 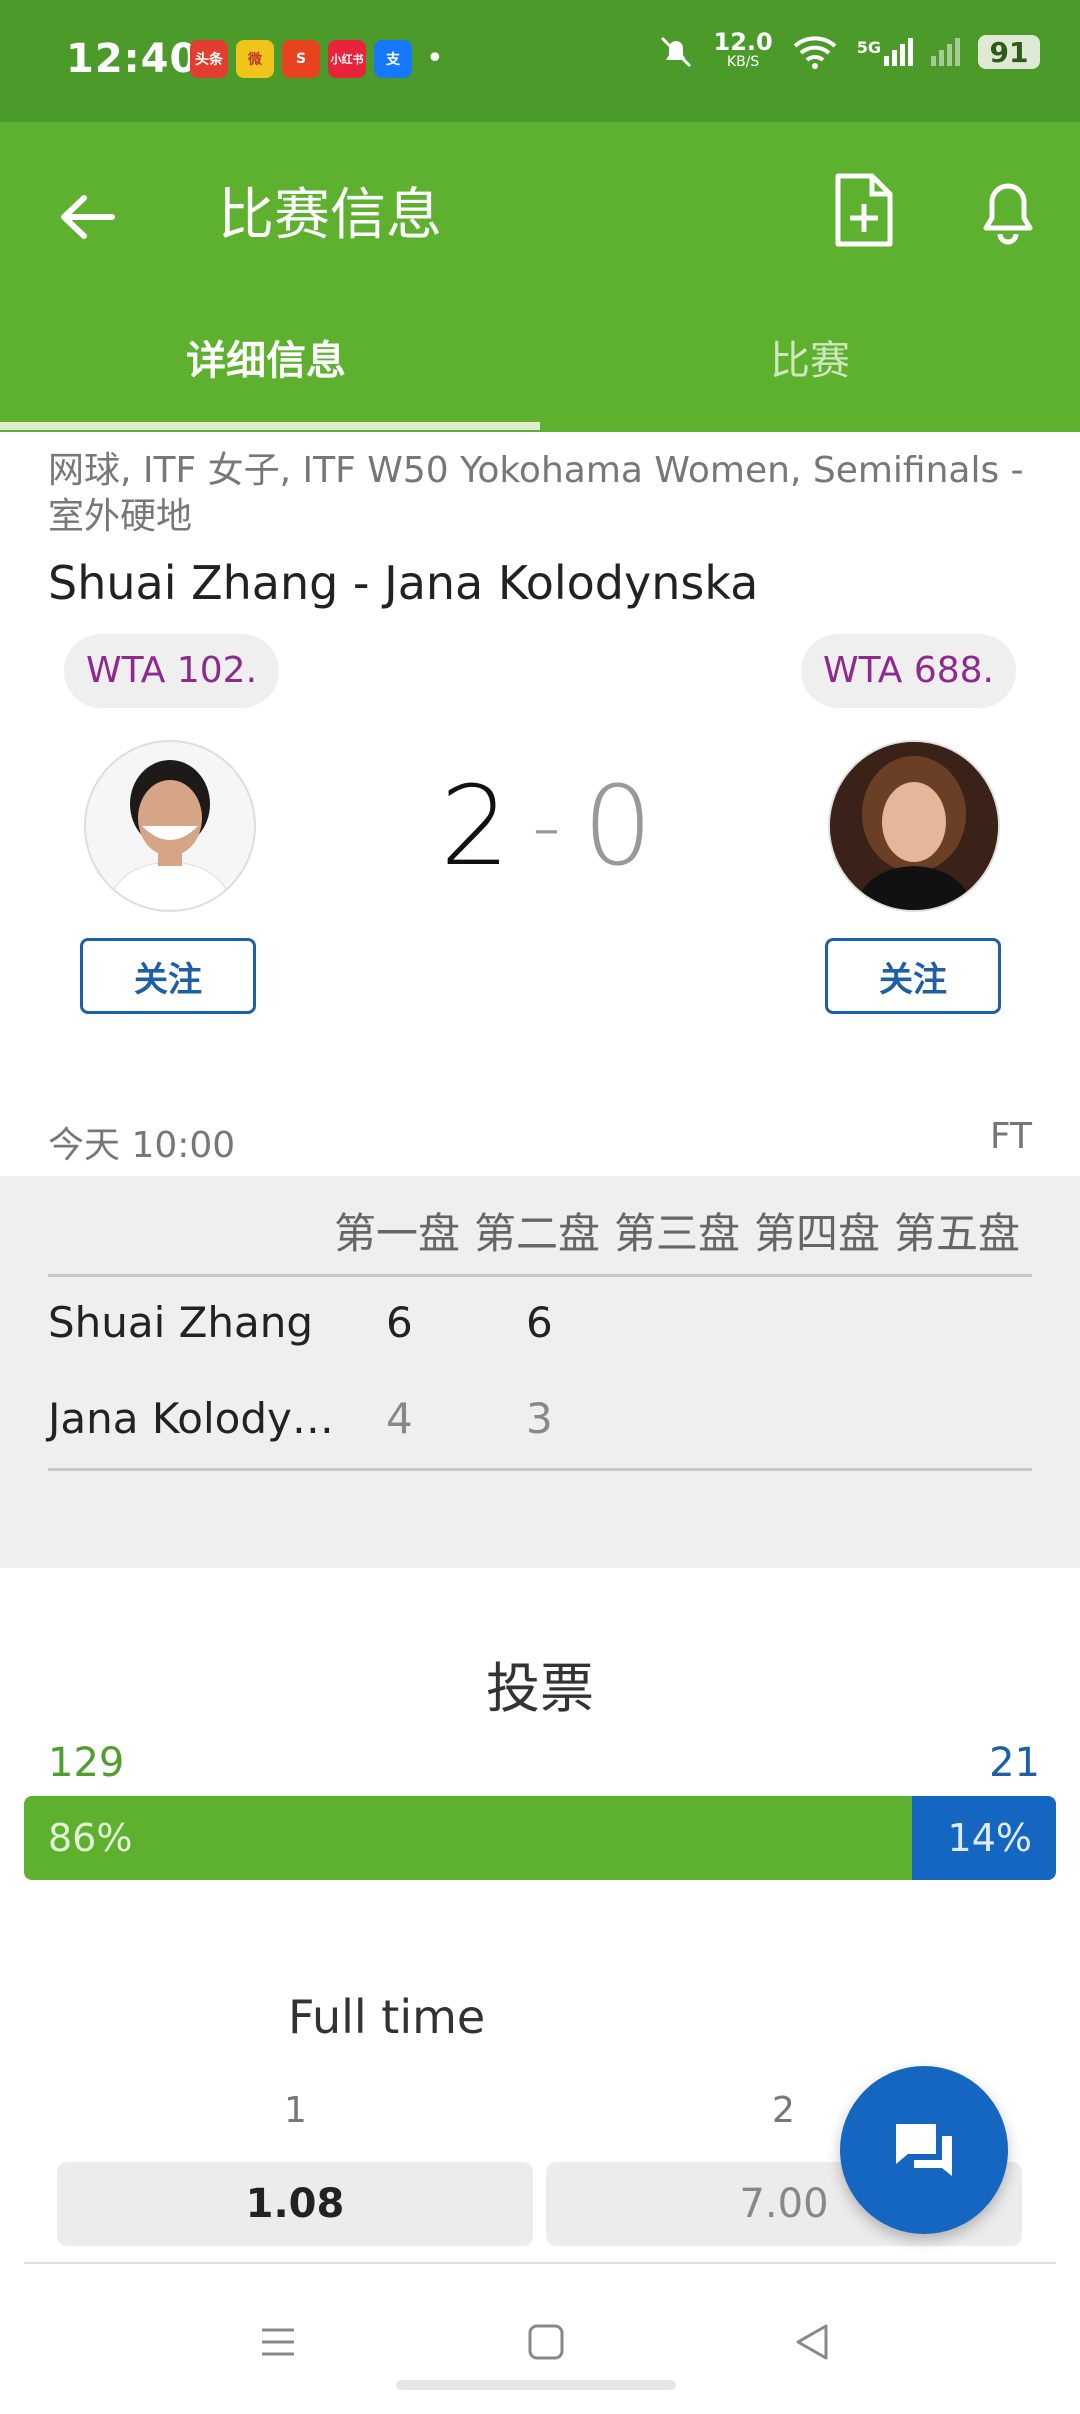 I want to click on chat-fab, so click(x=924, y=2150).